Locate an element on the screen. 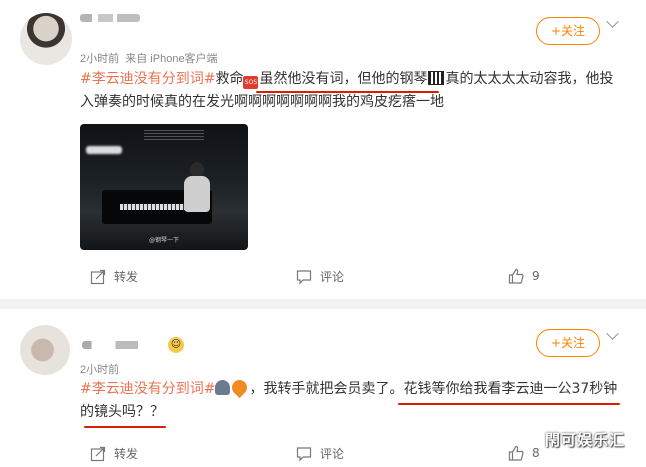  piano-emoji-icon is located at coordinates (436, 78).